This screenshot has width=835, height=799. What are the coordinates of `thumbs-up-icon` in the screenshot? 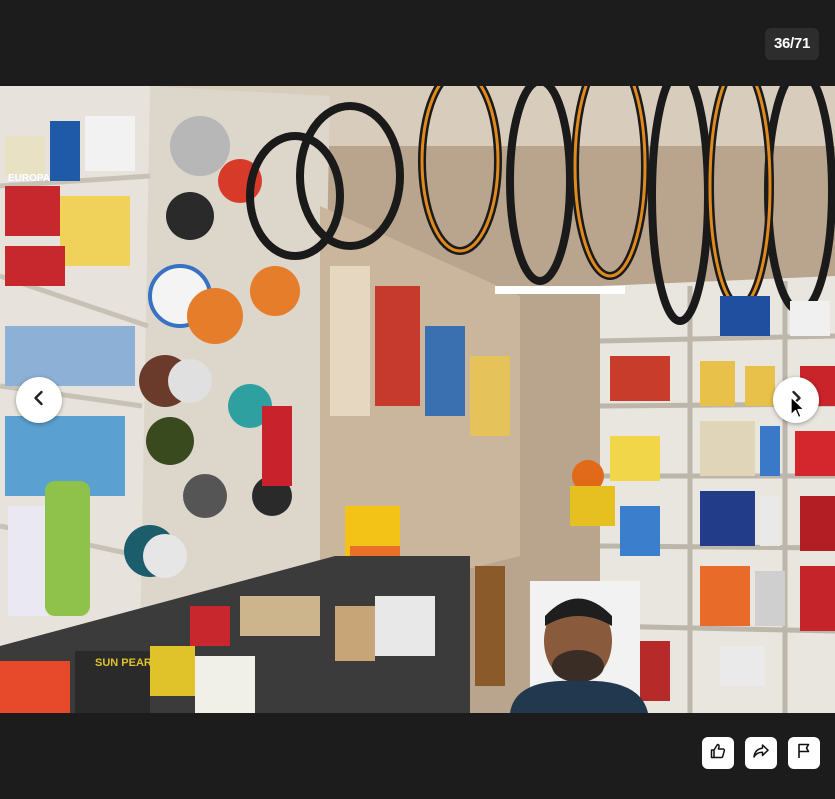 It's located at (718, 753).